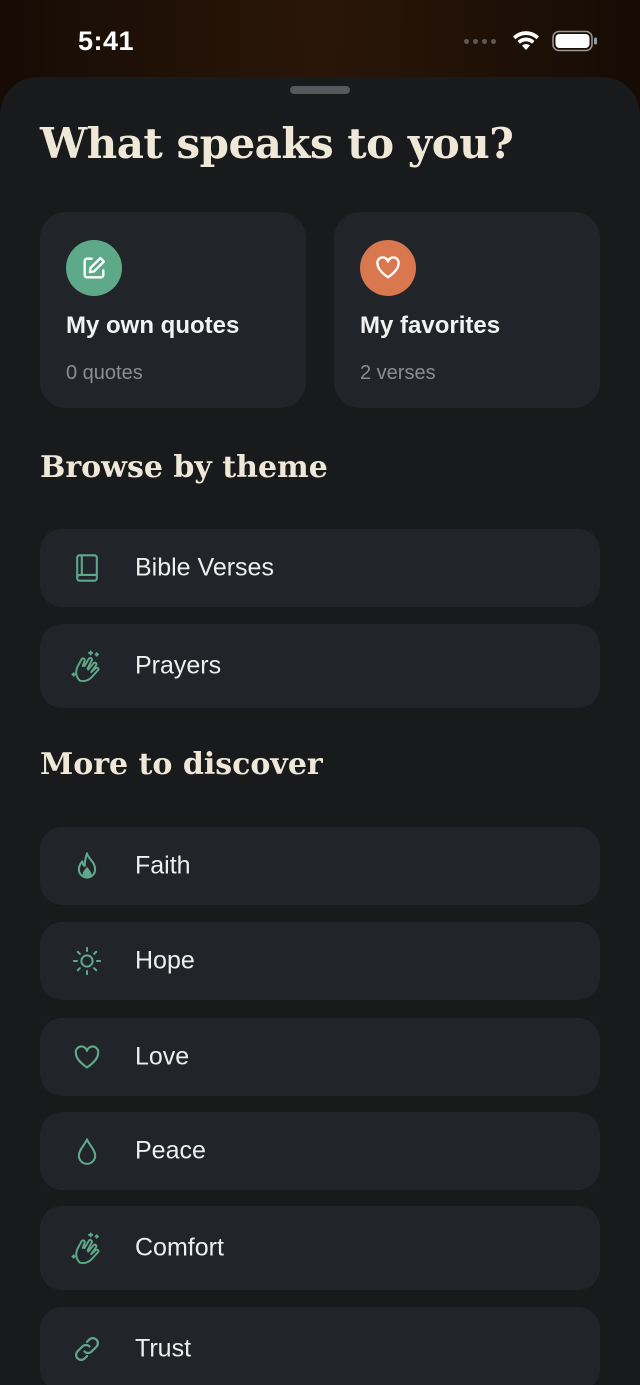 The image size is (640, 1385). What do you see at coordinates (179, 1247) in the screenshot?
I see `row-label: Comfort` at bounding box center [179, 1247].